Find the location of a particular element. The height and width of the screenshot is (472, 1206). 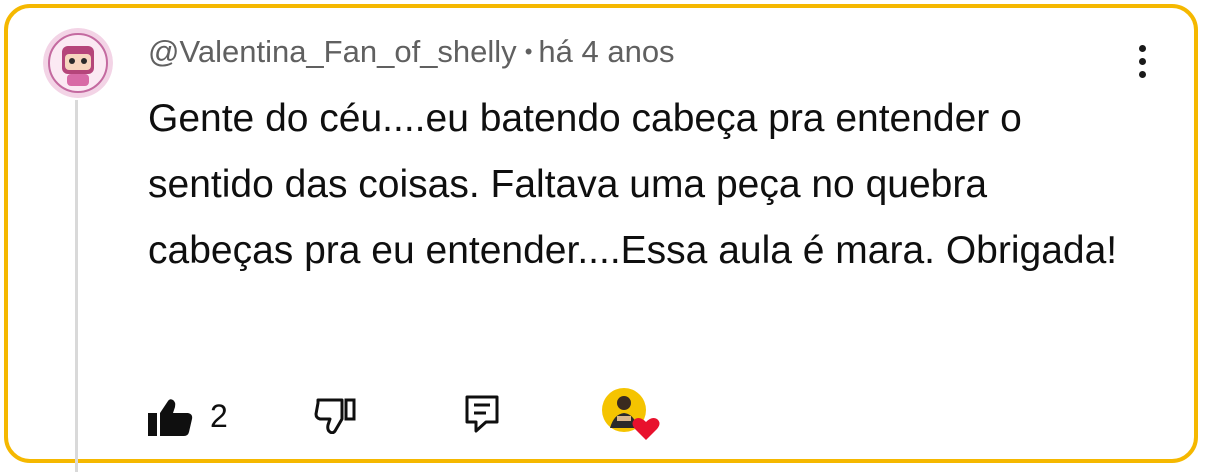

comment-meta: @Valentina_Fan_of_shelly • há 4 anos is located at coordinates (411, 53).